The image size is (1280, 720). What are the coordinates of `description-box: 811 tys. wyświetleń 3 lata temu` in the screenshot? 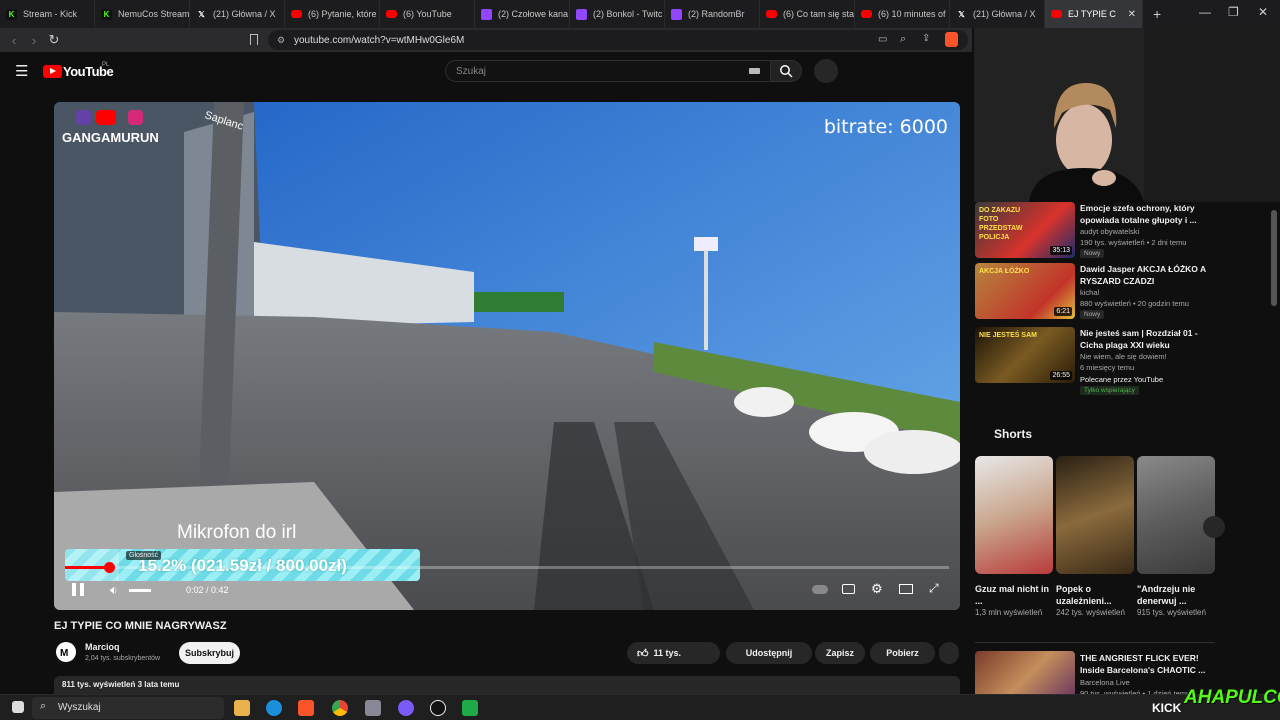 It's located at (507, 685).